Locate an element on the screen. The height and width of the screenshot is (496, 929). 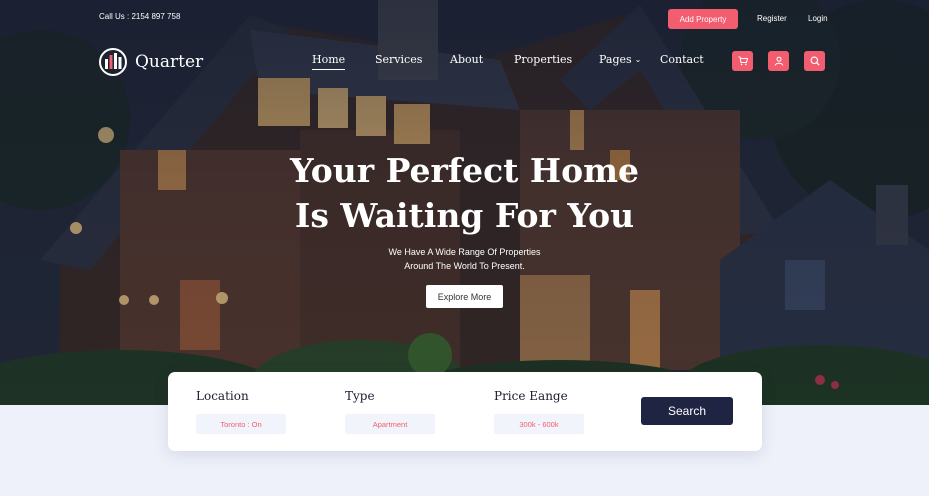
nav-pages: Pages ⌄ is located at coordinates (620, 59).